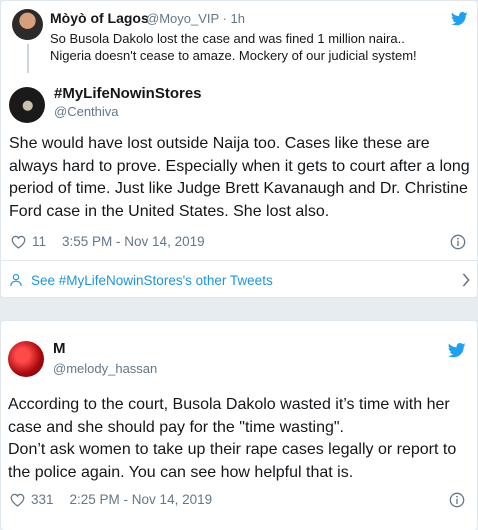 The image size is (478, 530). What do you see at coordinates (39, 241) in the screenshot?
I see `like-count: 11` at bounding box center [39, 241].